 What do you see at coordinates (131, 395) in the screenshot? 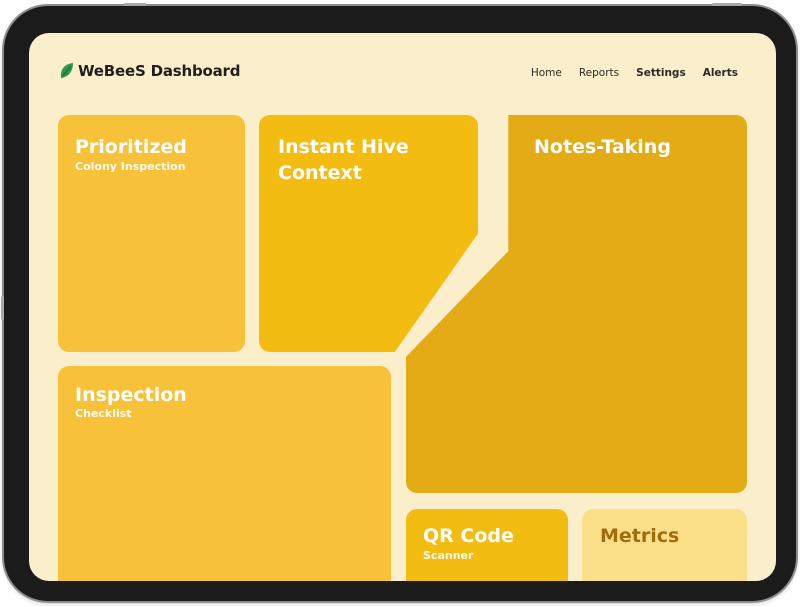
I see `card-title: Inspection` at bounding box center [131, 395].